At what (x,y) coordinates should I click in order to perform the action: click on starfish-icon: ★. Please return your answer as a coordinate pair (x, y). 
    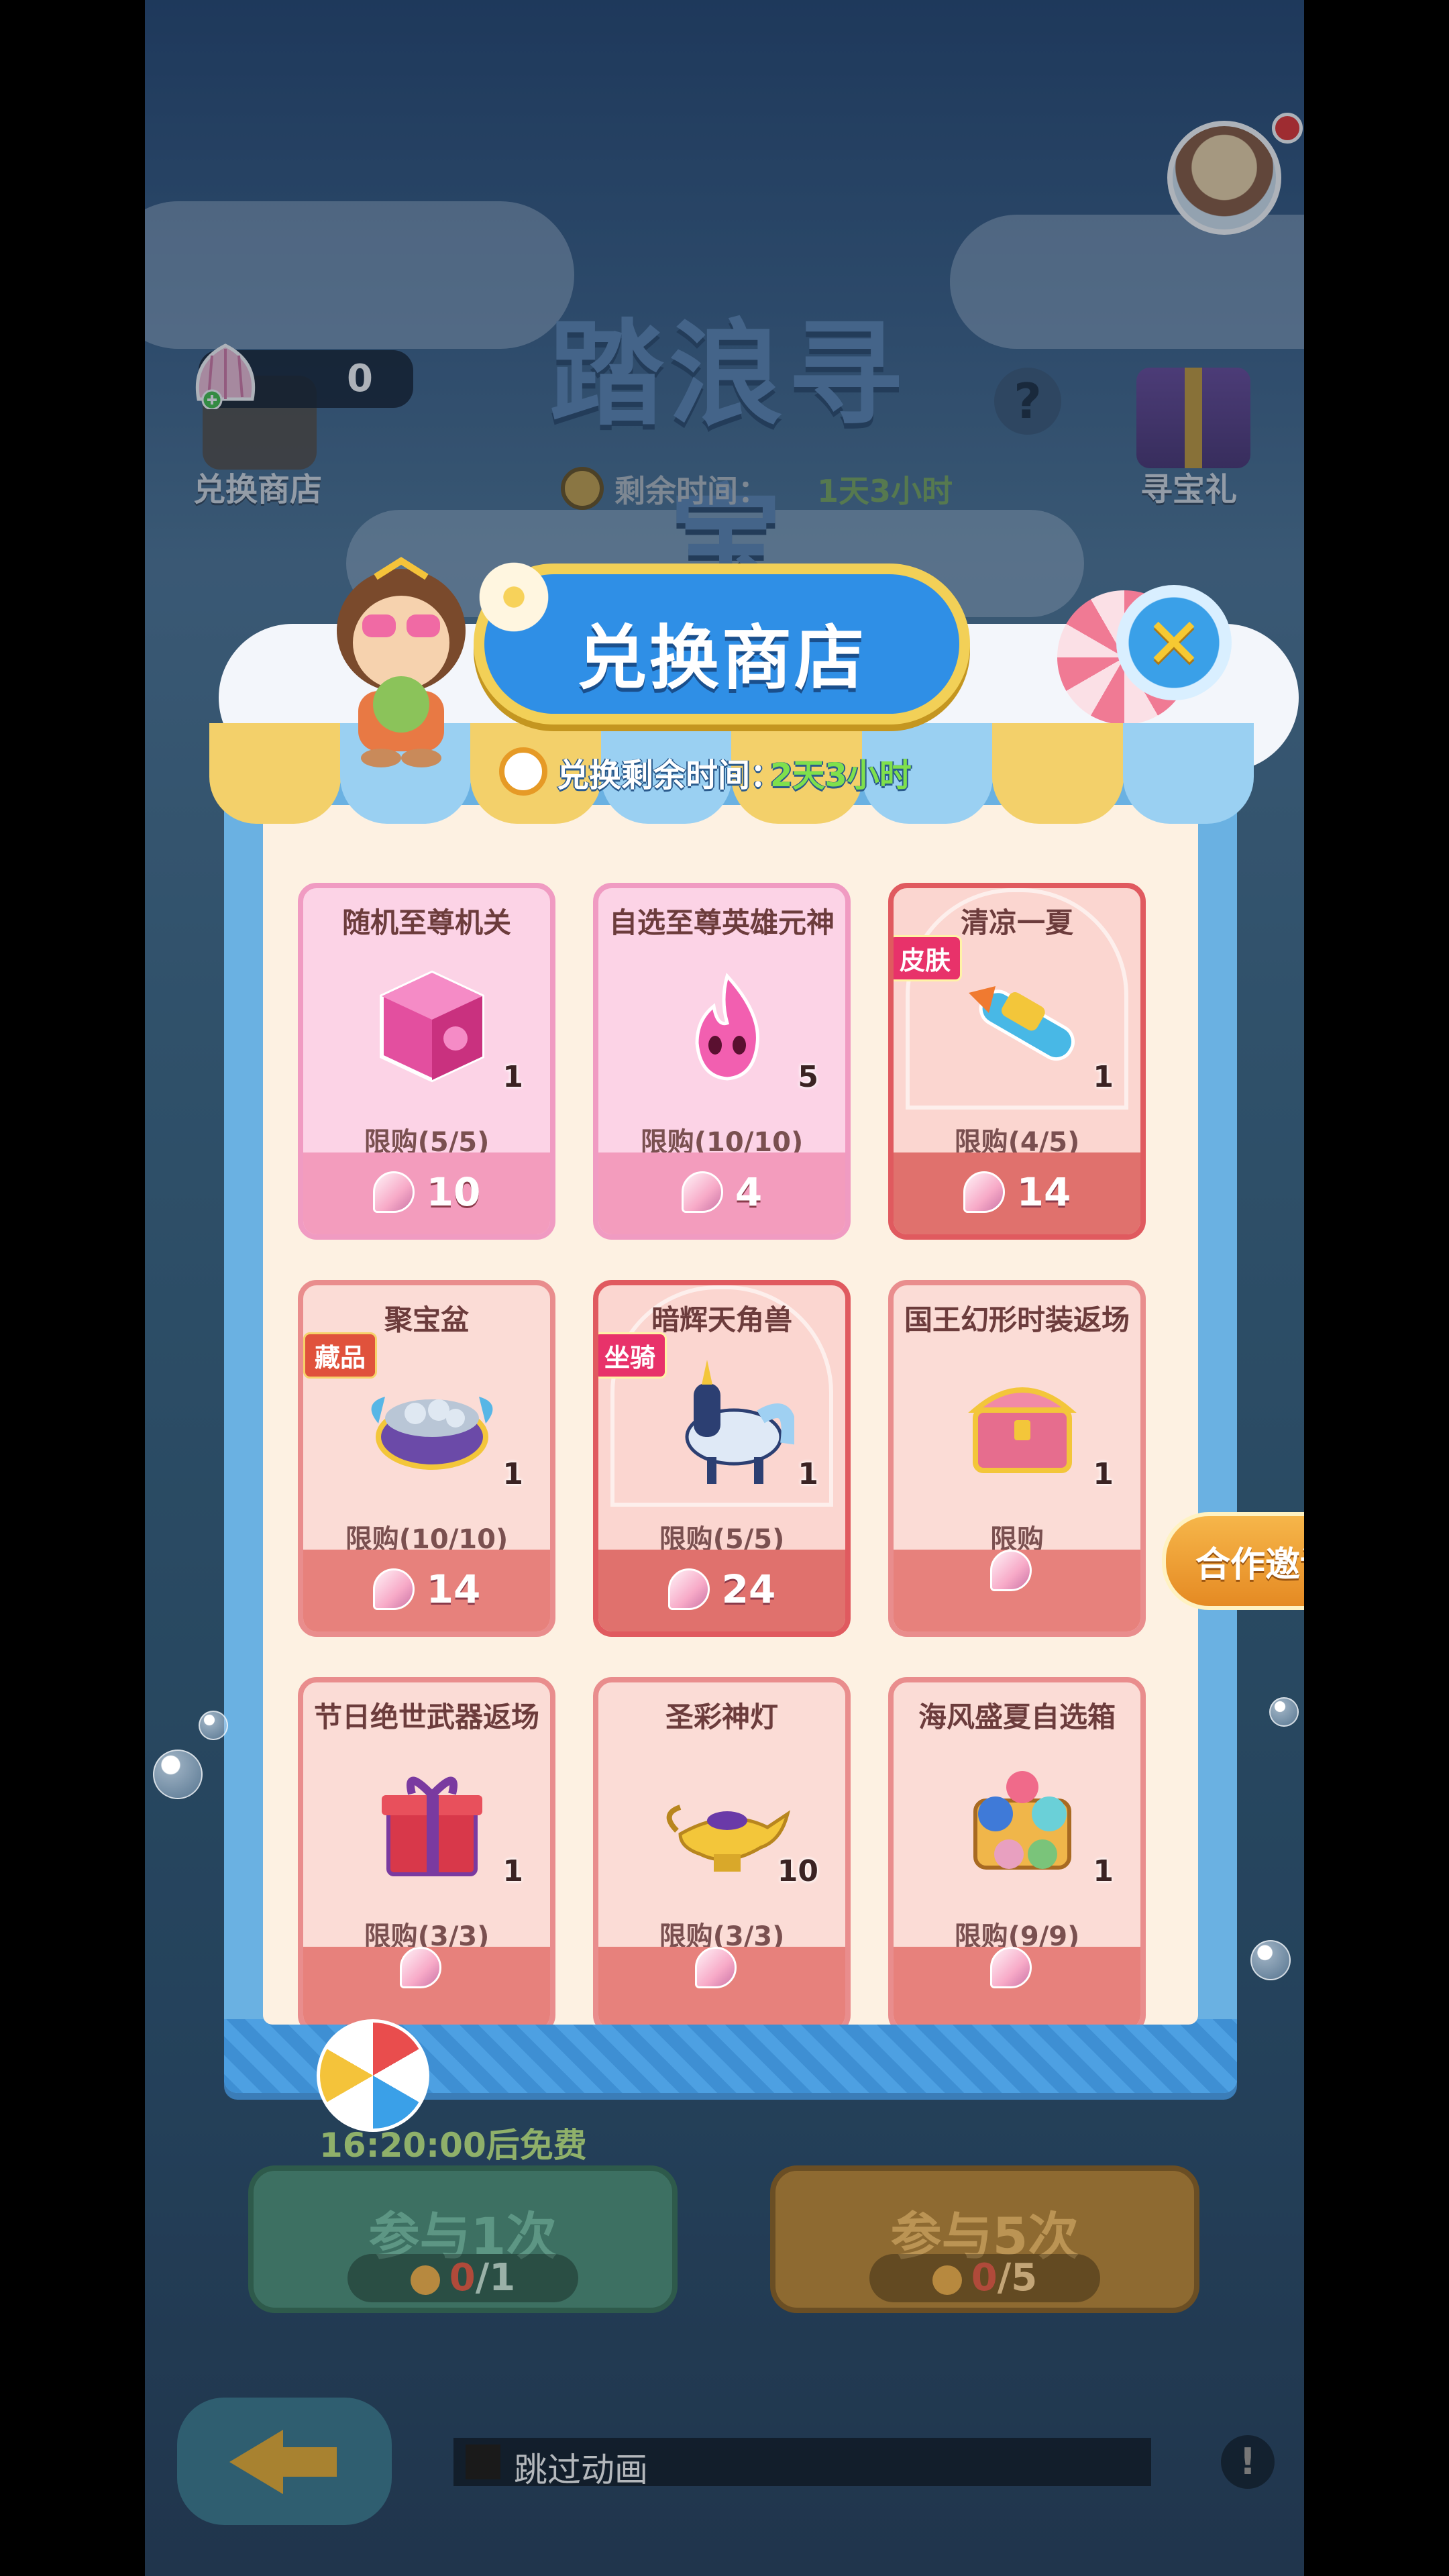
    Looking at the image, I should click on (1303, 2039).